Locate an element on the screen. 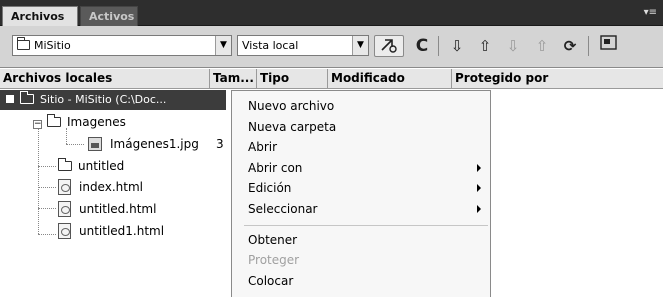 The height and width of the screenshot is (297, 663). column-header-checked-out-by: Protegido por is located at coordinates (557, 79).